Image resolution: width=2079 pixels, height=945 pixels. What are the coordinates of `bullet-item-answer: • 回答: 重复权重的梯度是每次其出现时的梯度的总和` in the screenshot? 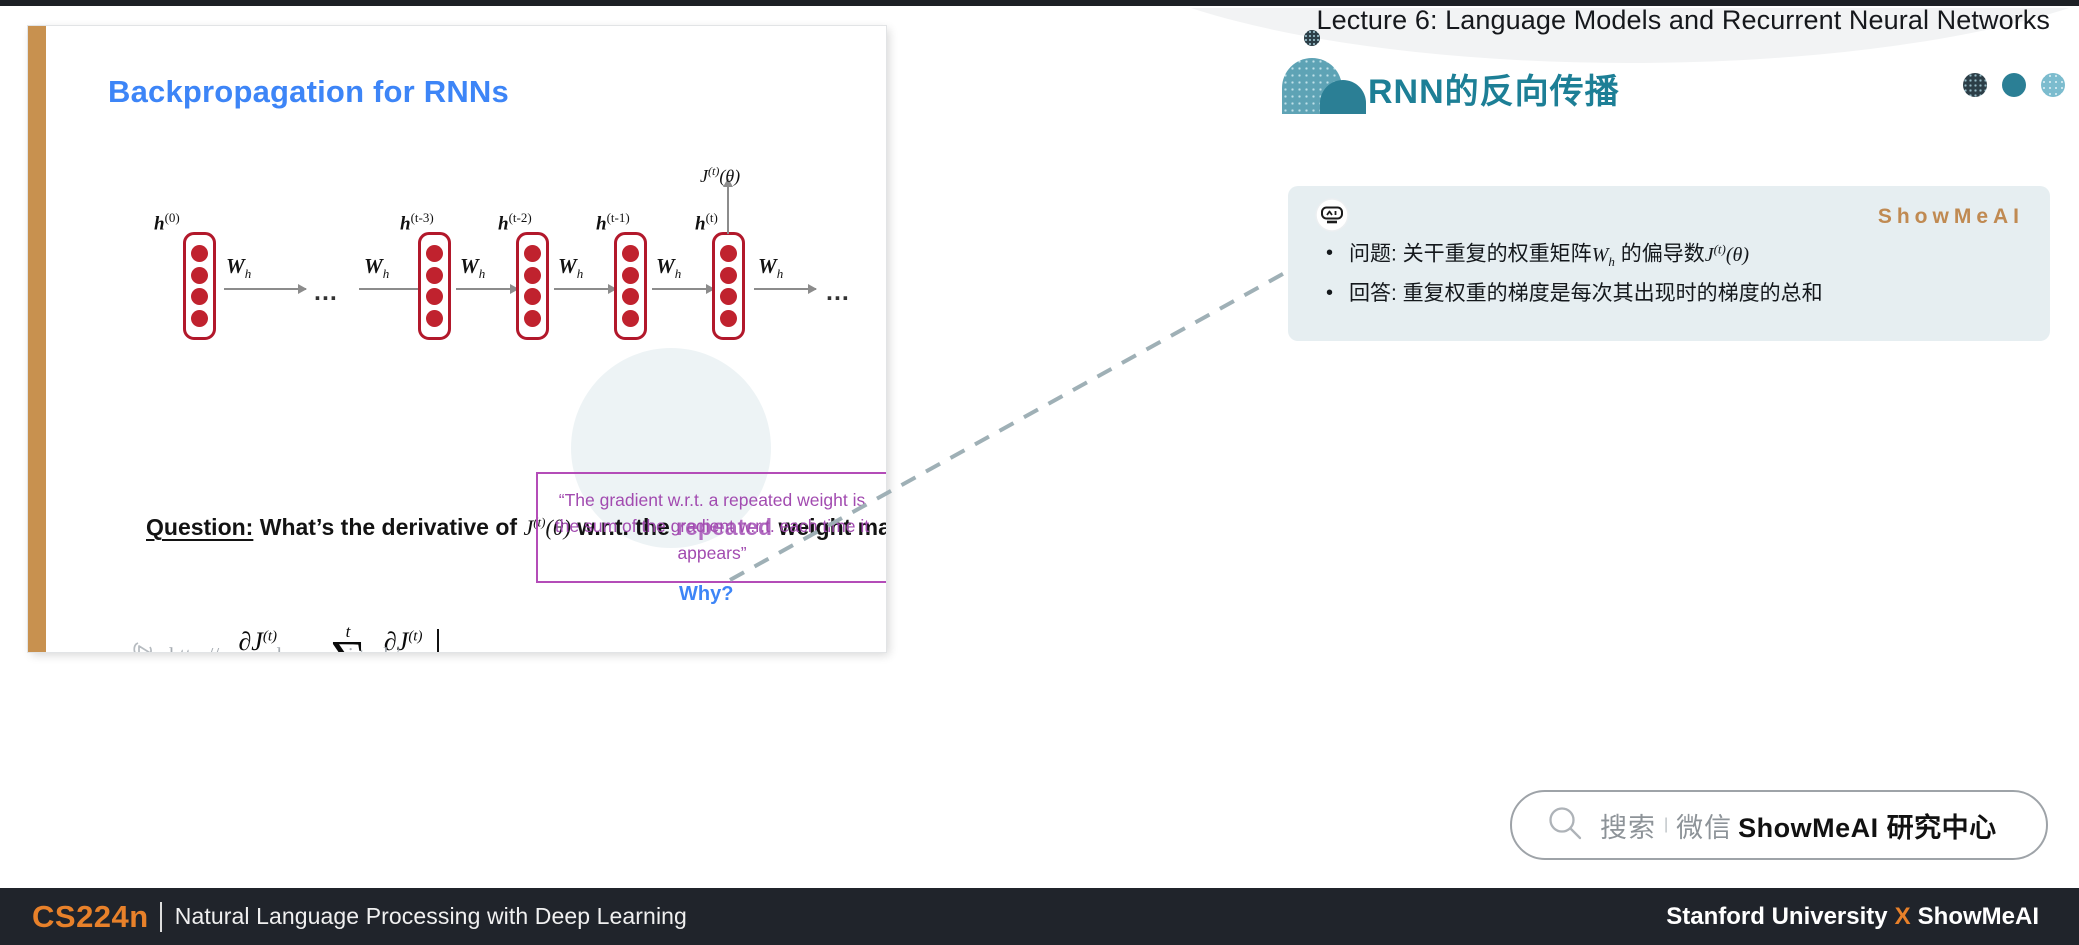 It's located at (1669, 294).